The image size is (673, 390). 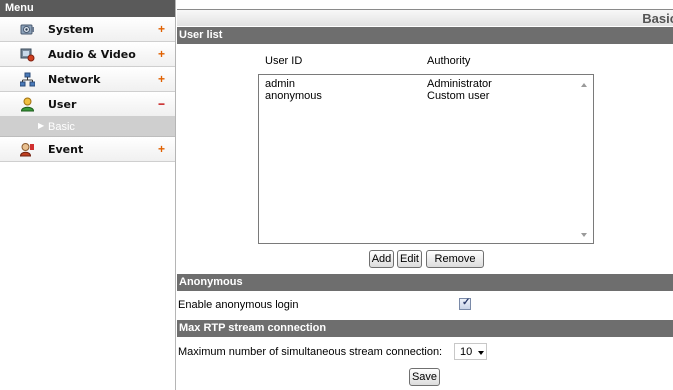 I want to click on user-id: admin, so click(x=280, y=84).